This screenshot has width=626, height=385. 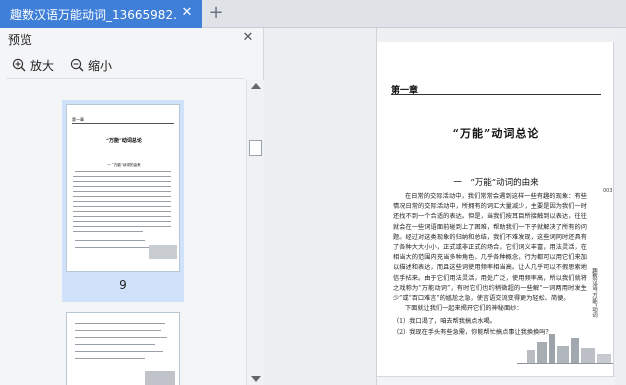 I want to click on tab-bar: 趣数汉语万能动词_13665982.p ✕ +, so click(x=313, y=14).